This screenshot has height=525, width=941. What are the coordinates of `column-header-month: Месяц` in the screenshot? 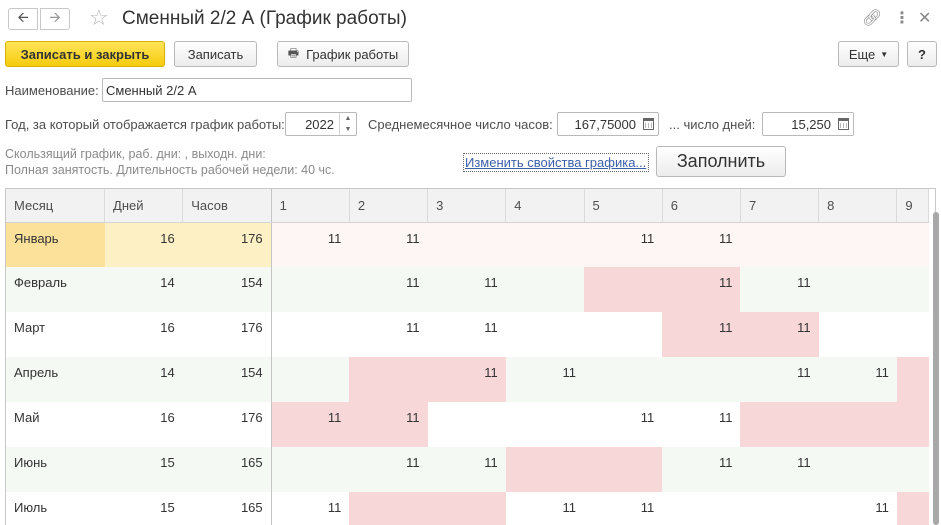 It's located at (56, 206).